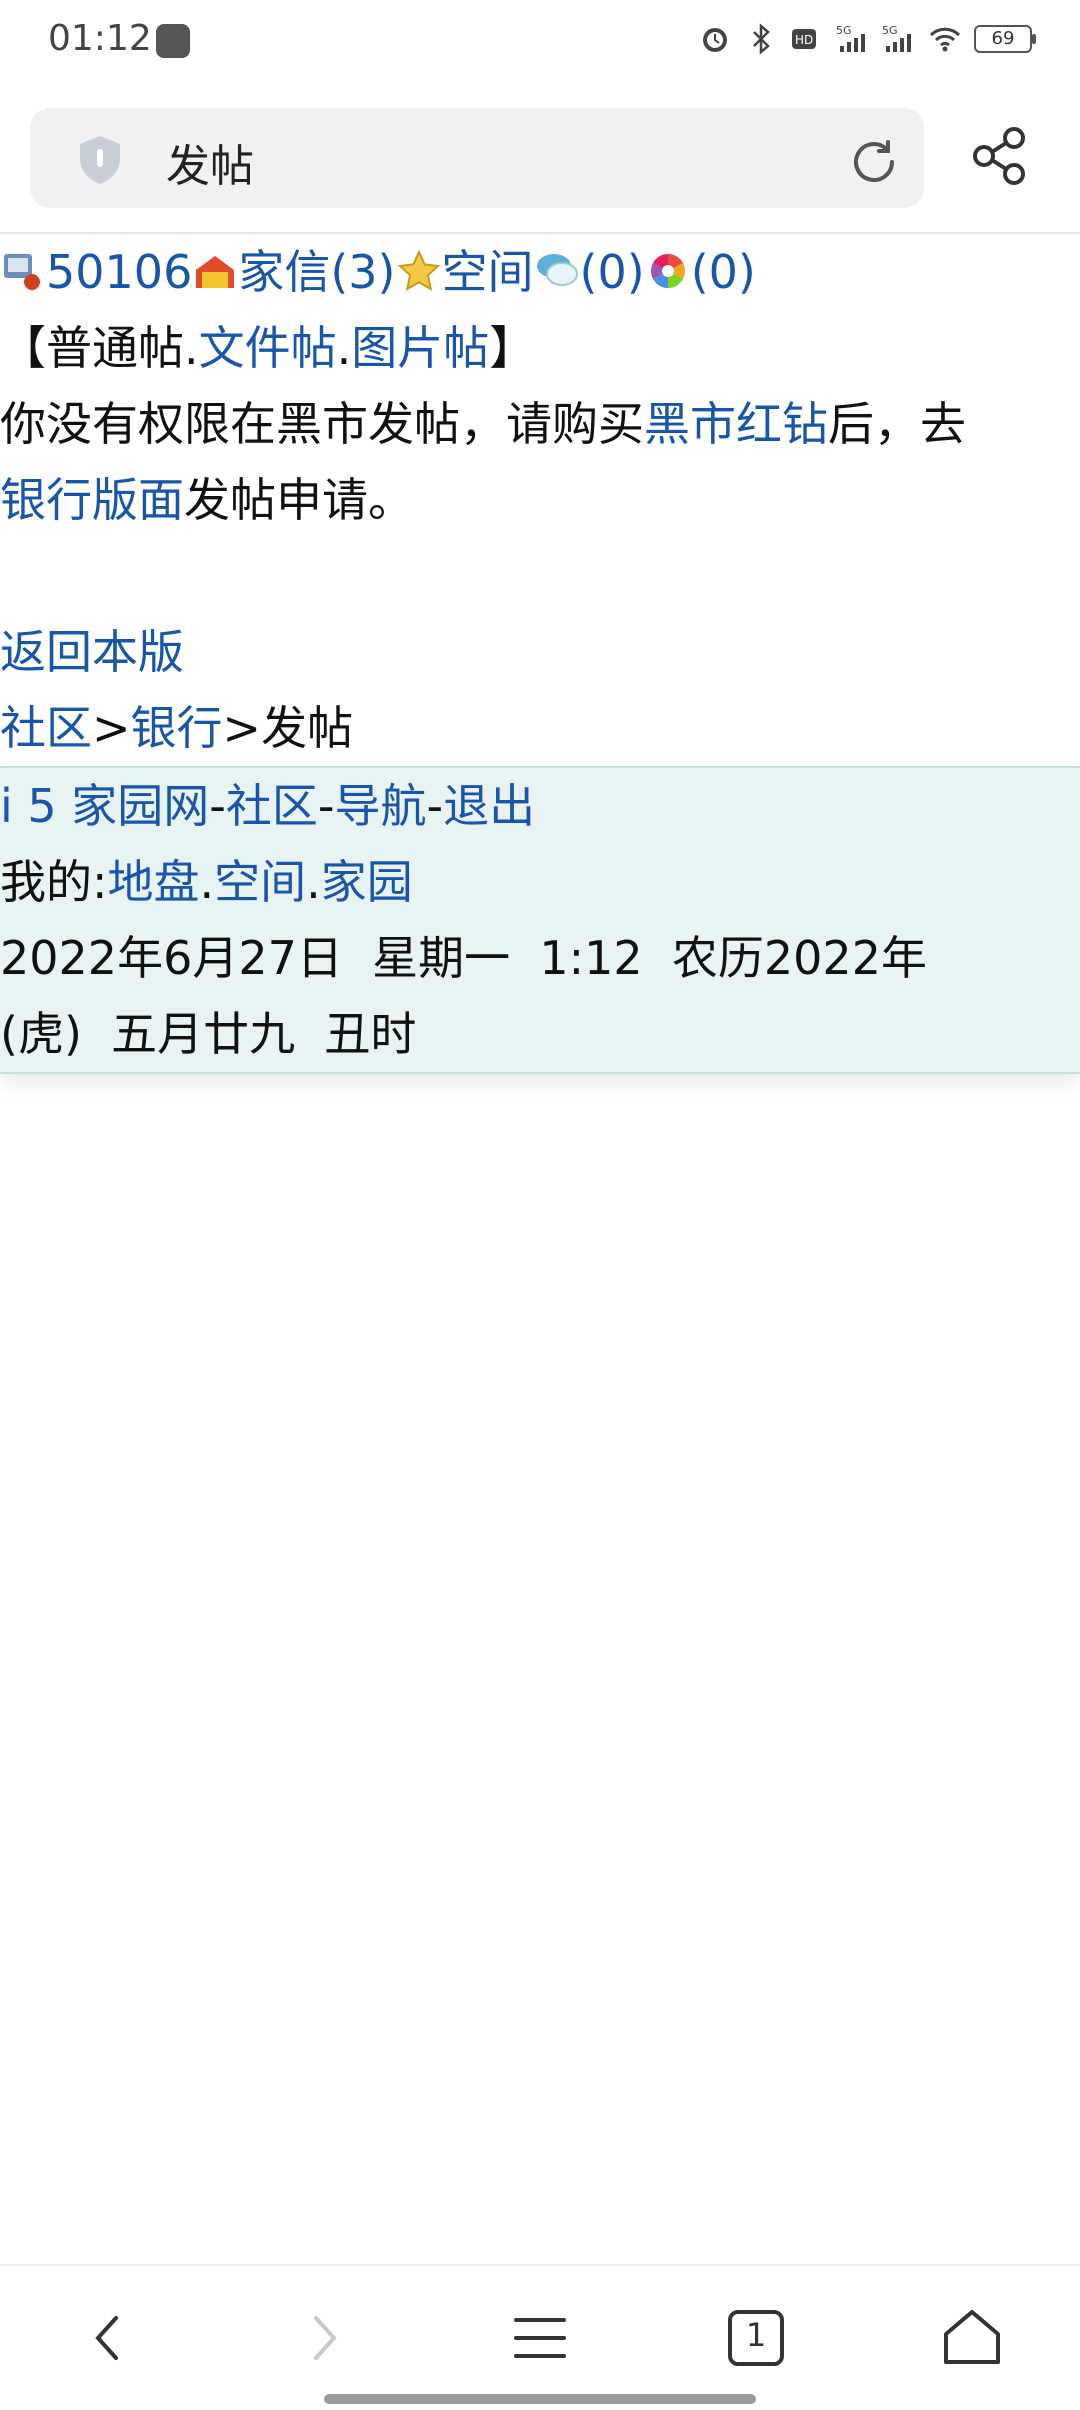 The height and width of the screenshot is (2410, 1080). What do you see at coordinates (1005, 39) in the screenshot?
I see `battery-icon: 69` at bounding box center [1005, 39].